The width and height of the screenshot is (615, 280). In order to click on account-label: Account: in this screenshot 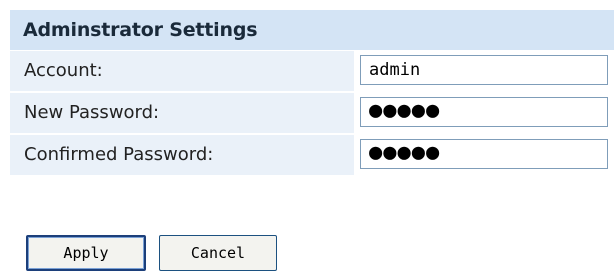, I will do `click(63, 70)`.